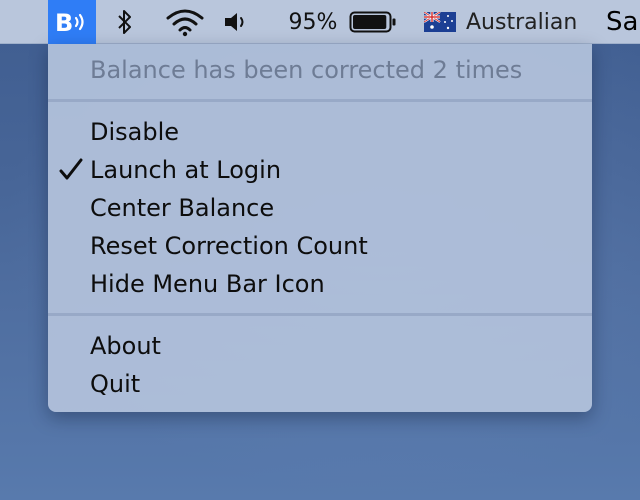 The image size is (640, 500). What do you see at coordinates (115, 384) in the screenshot?
I see `menu-item-label: Quit` at bounding box center [115, 384].